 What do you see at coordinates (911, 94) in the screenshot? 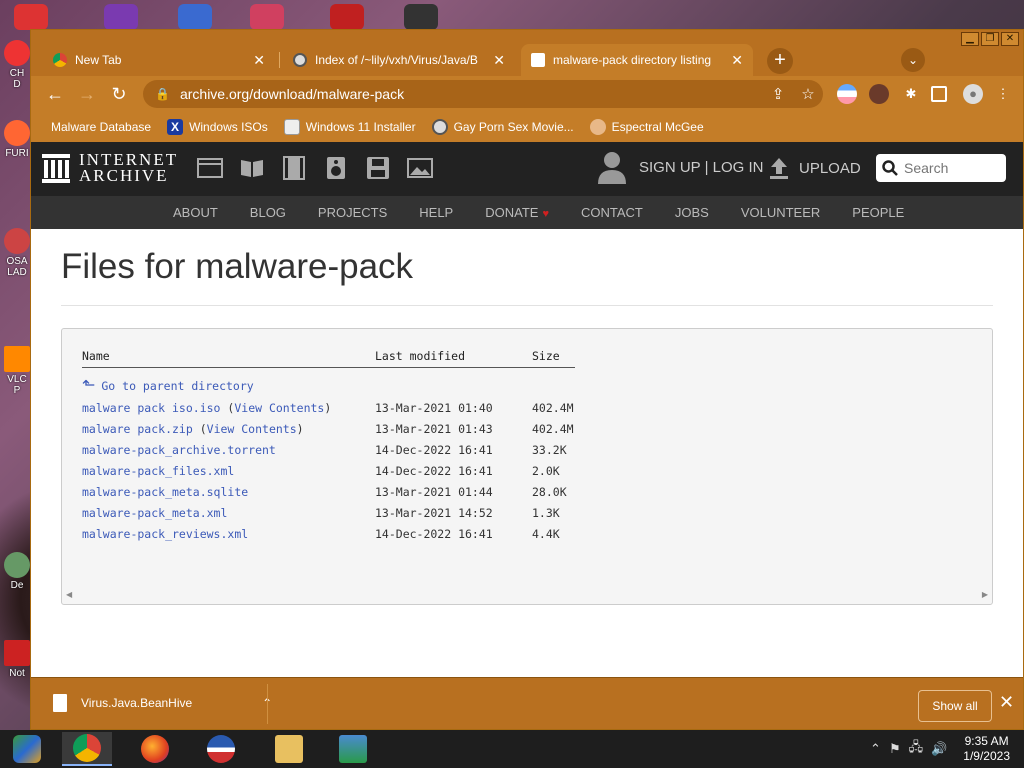
I see `extensions-puzzle-icon: ✱` at bounding box center [911, 94].